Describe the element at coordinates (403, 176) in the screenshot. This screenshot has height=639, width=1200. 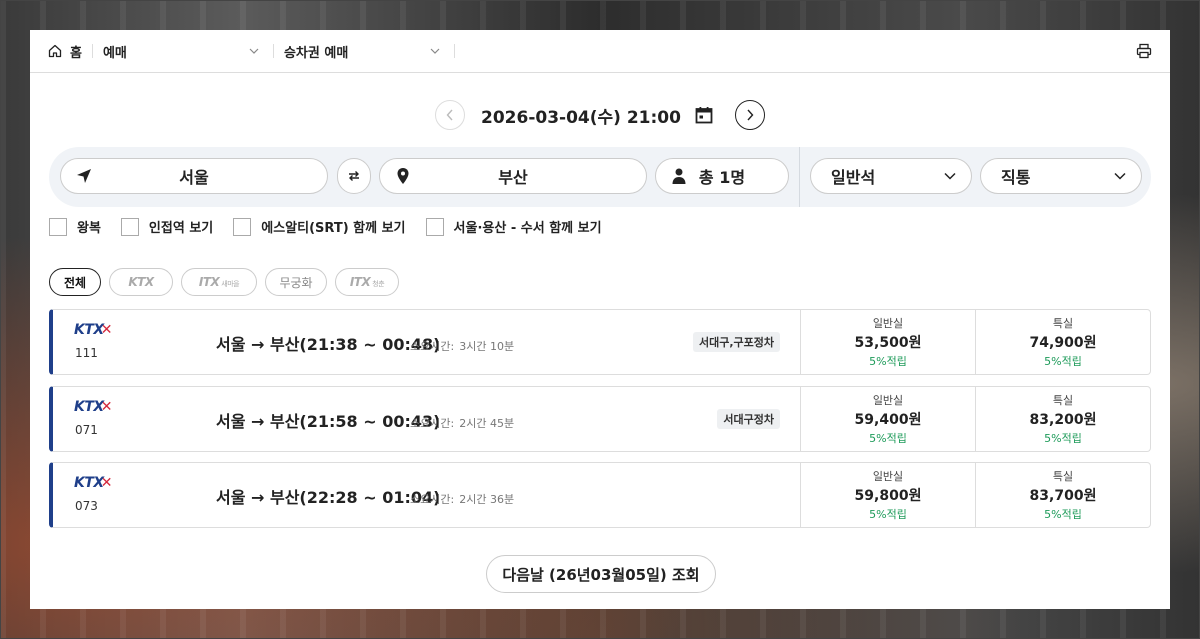
I see `location-pin-icon` at that location.